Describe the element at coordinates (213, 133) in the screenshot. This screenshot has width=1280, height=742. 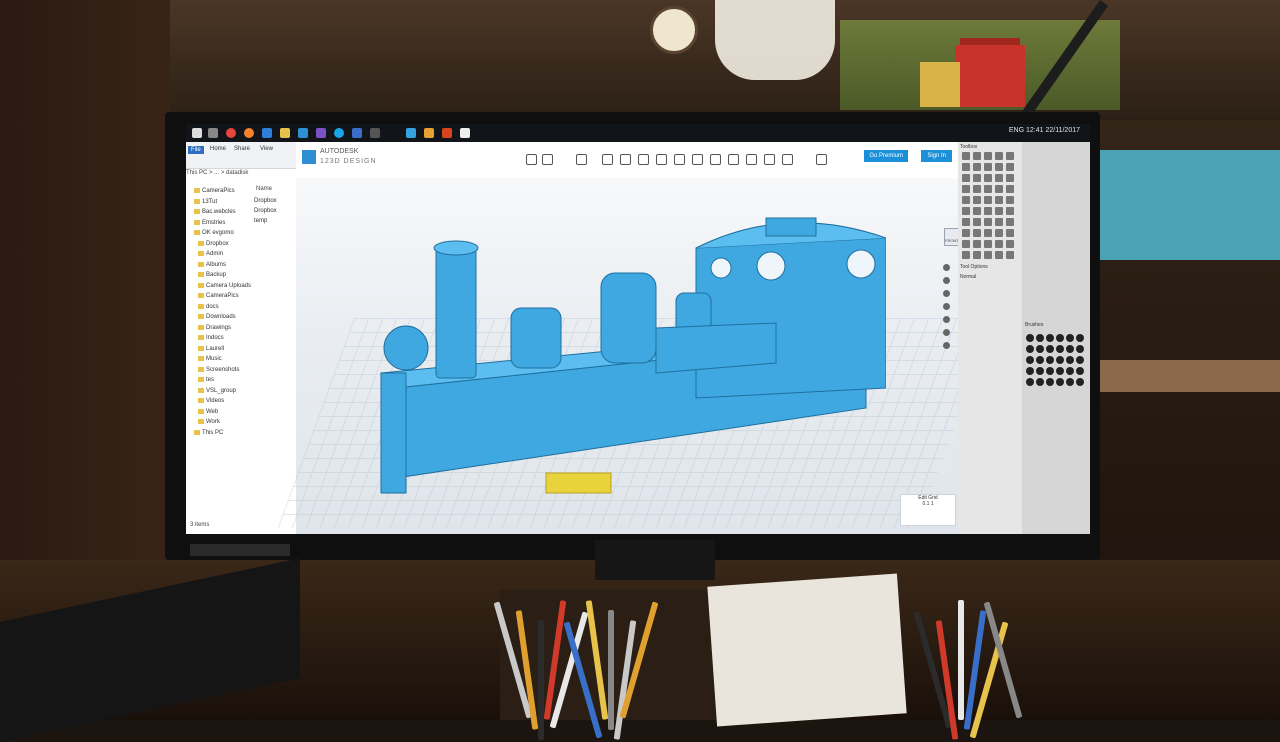
I see `taskview-icon` at that location.